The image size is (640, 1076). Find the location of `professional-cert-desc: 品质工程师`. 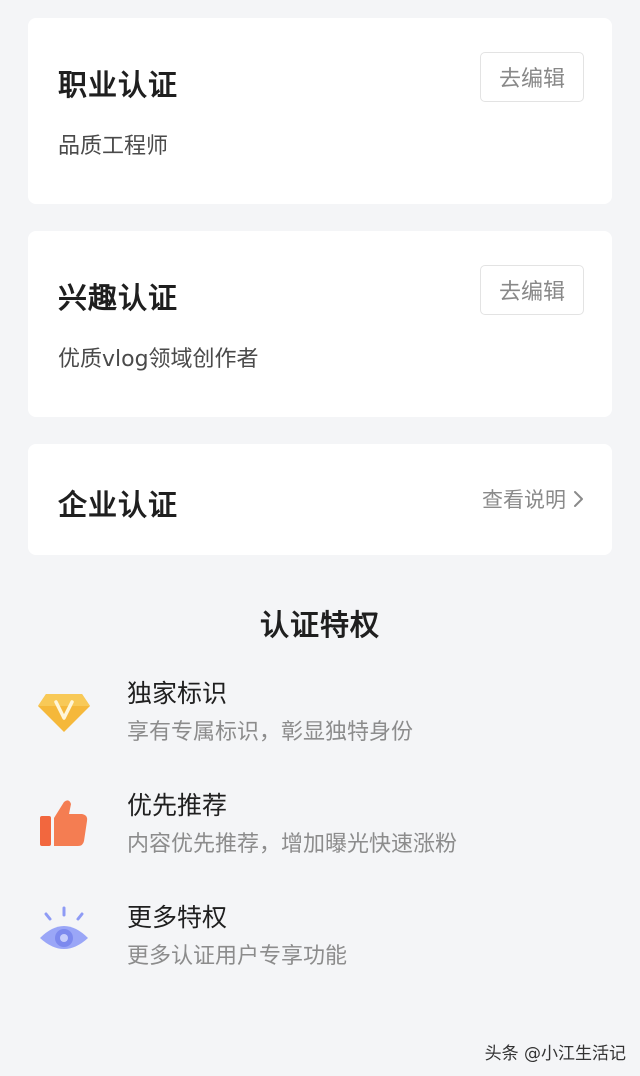

professional-cert-desc: 品质工程师 is located at coordinates (113, 146).